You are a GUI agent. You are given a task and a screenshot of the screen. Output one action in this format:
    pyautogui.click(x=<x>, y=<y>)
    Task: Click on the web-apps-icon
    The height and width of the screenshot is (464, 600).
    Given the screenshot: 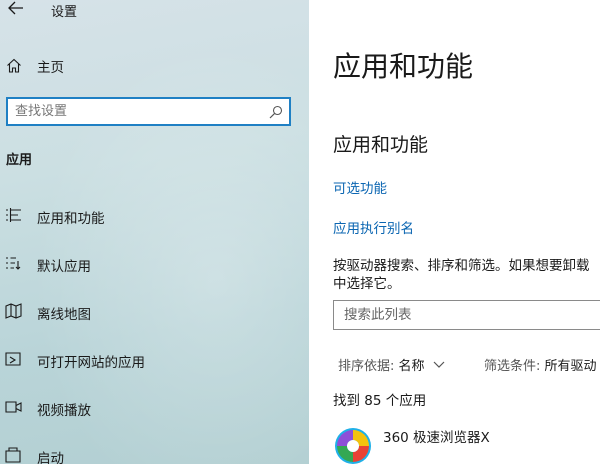 What is the action you would take?
    pyautogui.click(x=14, y=361)
    